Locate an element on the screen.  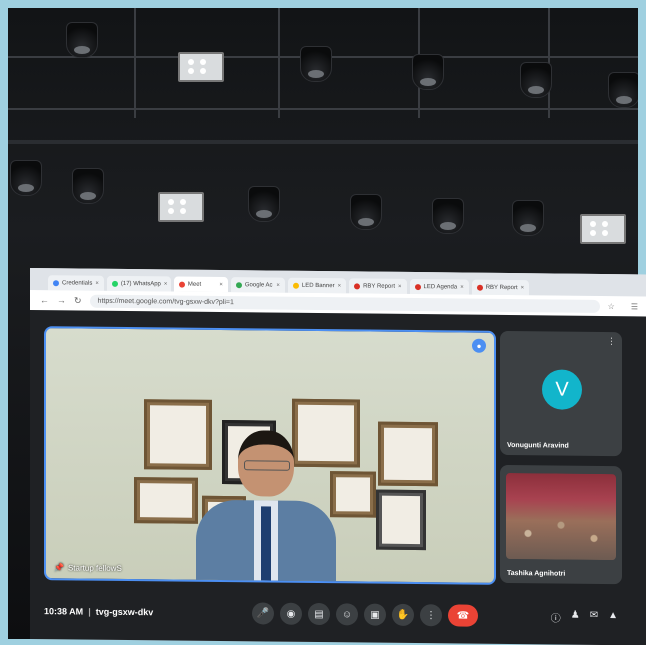
browser-tab: Credentials × is located at coordinates (76, 283).